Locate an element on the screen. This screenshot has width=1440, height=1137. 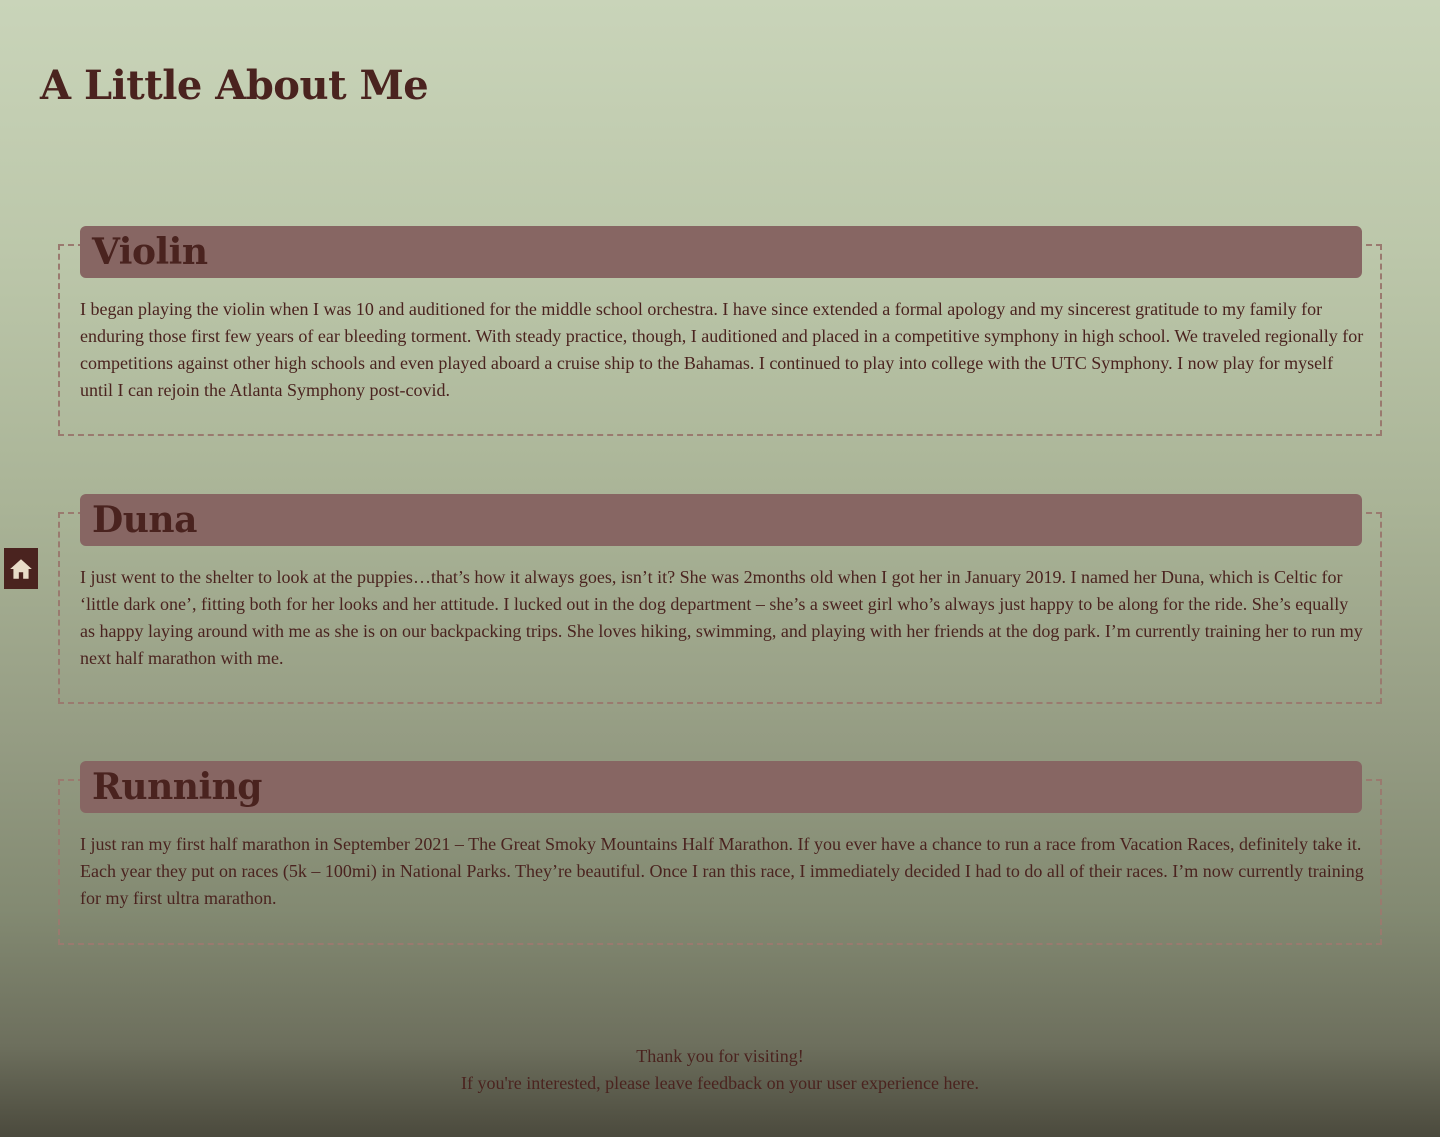
section-header-duna: Duna is located at coordinates (721, 520).